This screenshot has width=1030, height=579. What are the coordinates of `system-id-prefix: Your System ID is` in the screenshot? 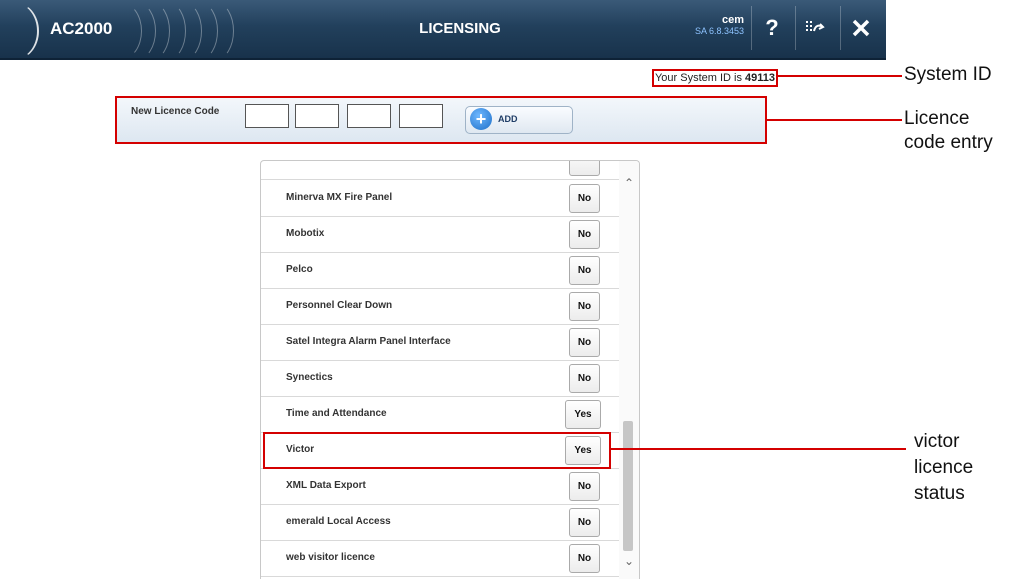 It's located at (698, 78).